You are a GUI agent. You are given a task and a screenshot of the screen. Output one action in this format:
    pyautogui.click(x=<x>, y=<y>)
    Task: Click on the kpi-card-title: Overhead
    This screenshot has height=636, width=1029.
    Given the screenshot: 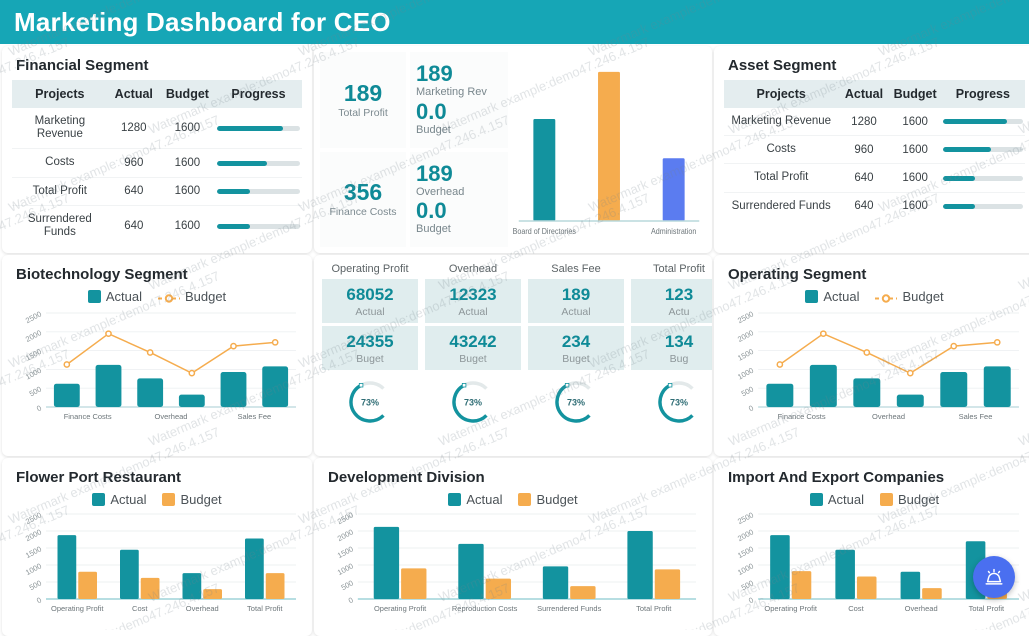 What is the action you would take?
    pyautogui.click(x=473, y=269)
    